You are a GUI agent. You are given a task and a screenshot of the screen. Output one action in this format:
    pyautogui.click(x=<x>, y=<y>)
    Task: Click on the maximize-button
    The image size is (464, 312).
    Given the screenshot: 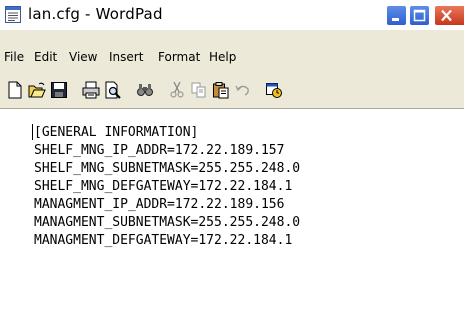 What is the action you would take?
    pyautogui.click(x=419, y=15)
    